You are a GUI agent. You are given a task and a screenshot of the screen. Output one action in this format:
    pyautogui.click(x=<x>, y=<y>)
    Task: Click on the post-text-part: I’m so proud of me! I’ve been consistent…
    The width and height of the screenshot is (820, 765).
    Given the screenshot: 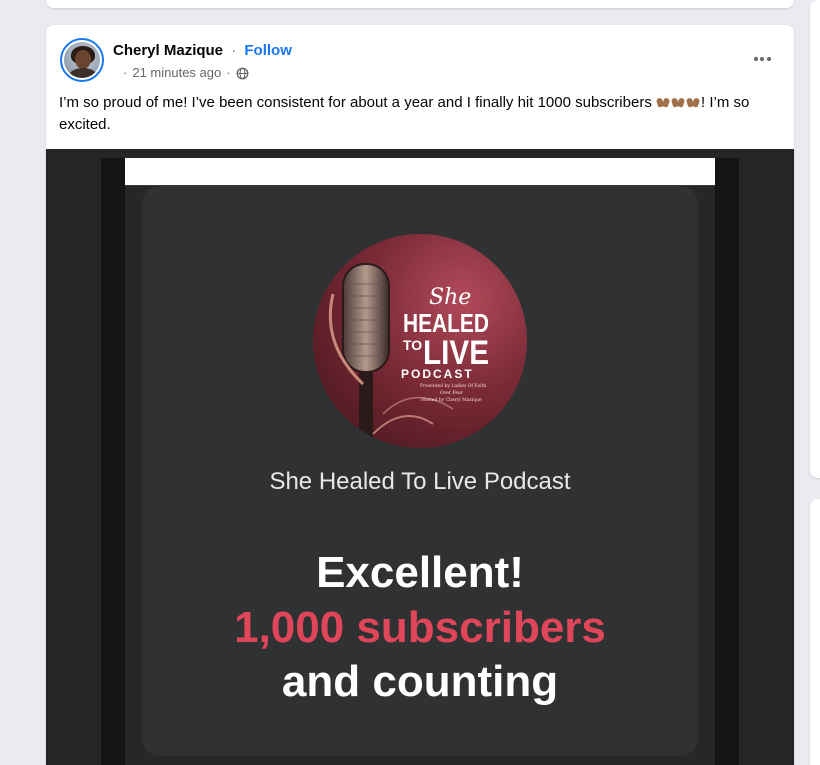 What is the action you would take?
    pyautogui.click(x=357, y=102)
    